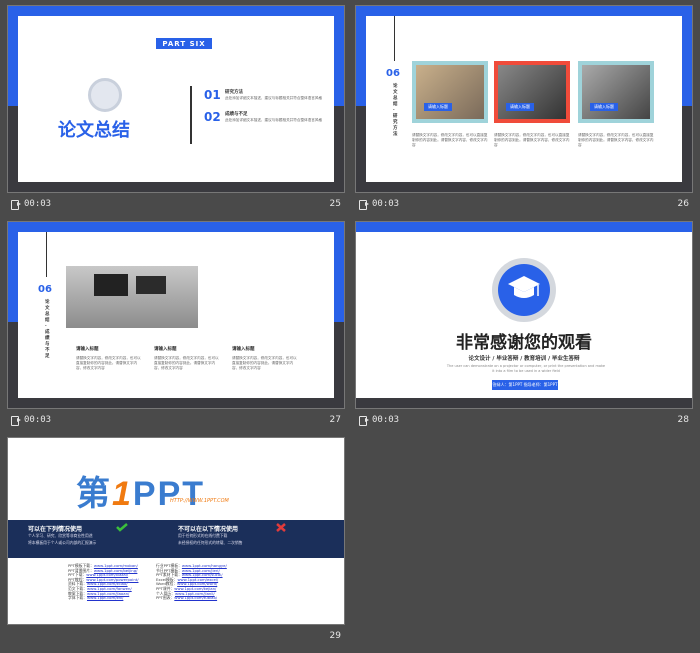 This screenshot has width=700, height=653. I want to click on item-number: 01, so click(212, 95).